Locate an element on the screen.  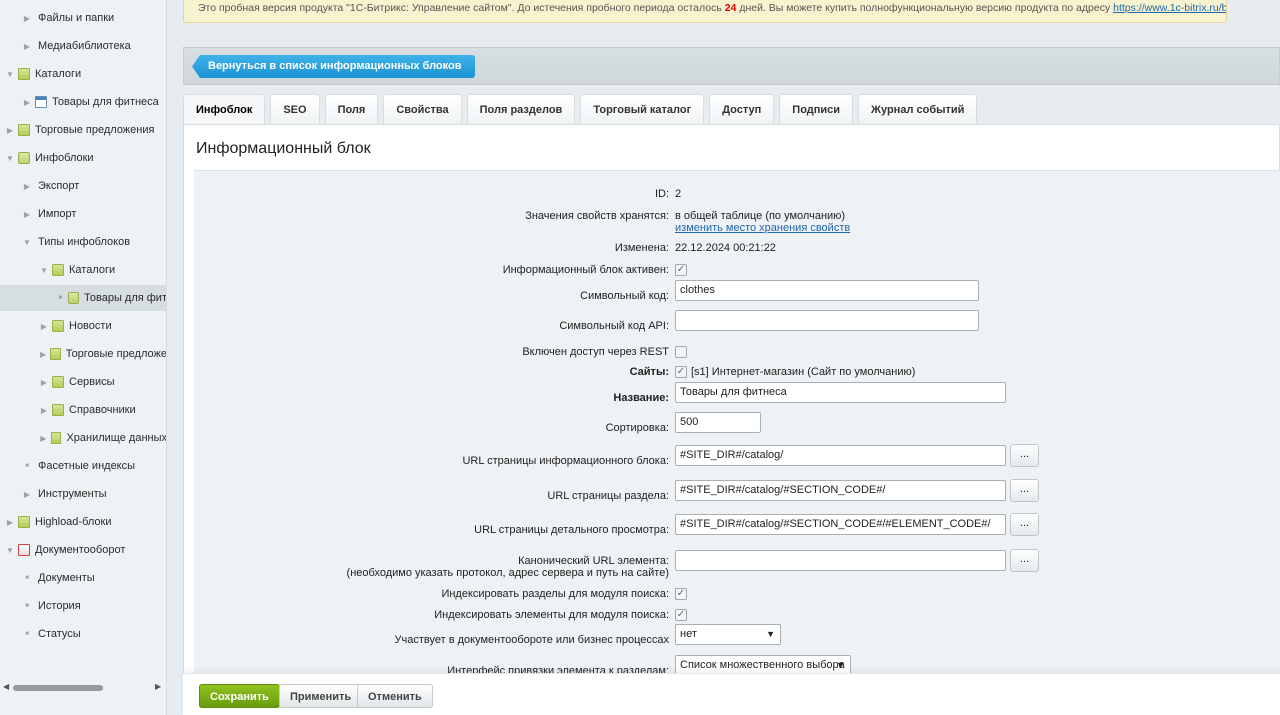
sidebar-item-label: Инфоблоки is located at coordinates (64, 158).